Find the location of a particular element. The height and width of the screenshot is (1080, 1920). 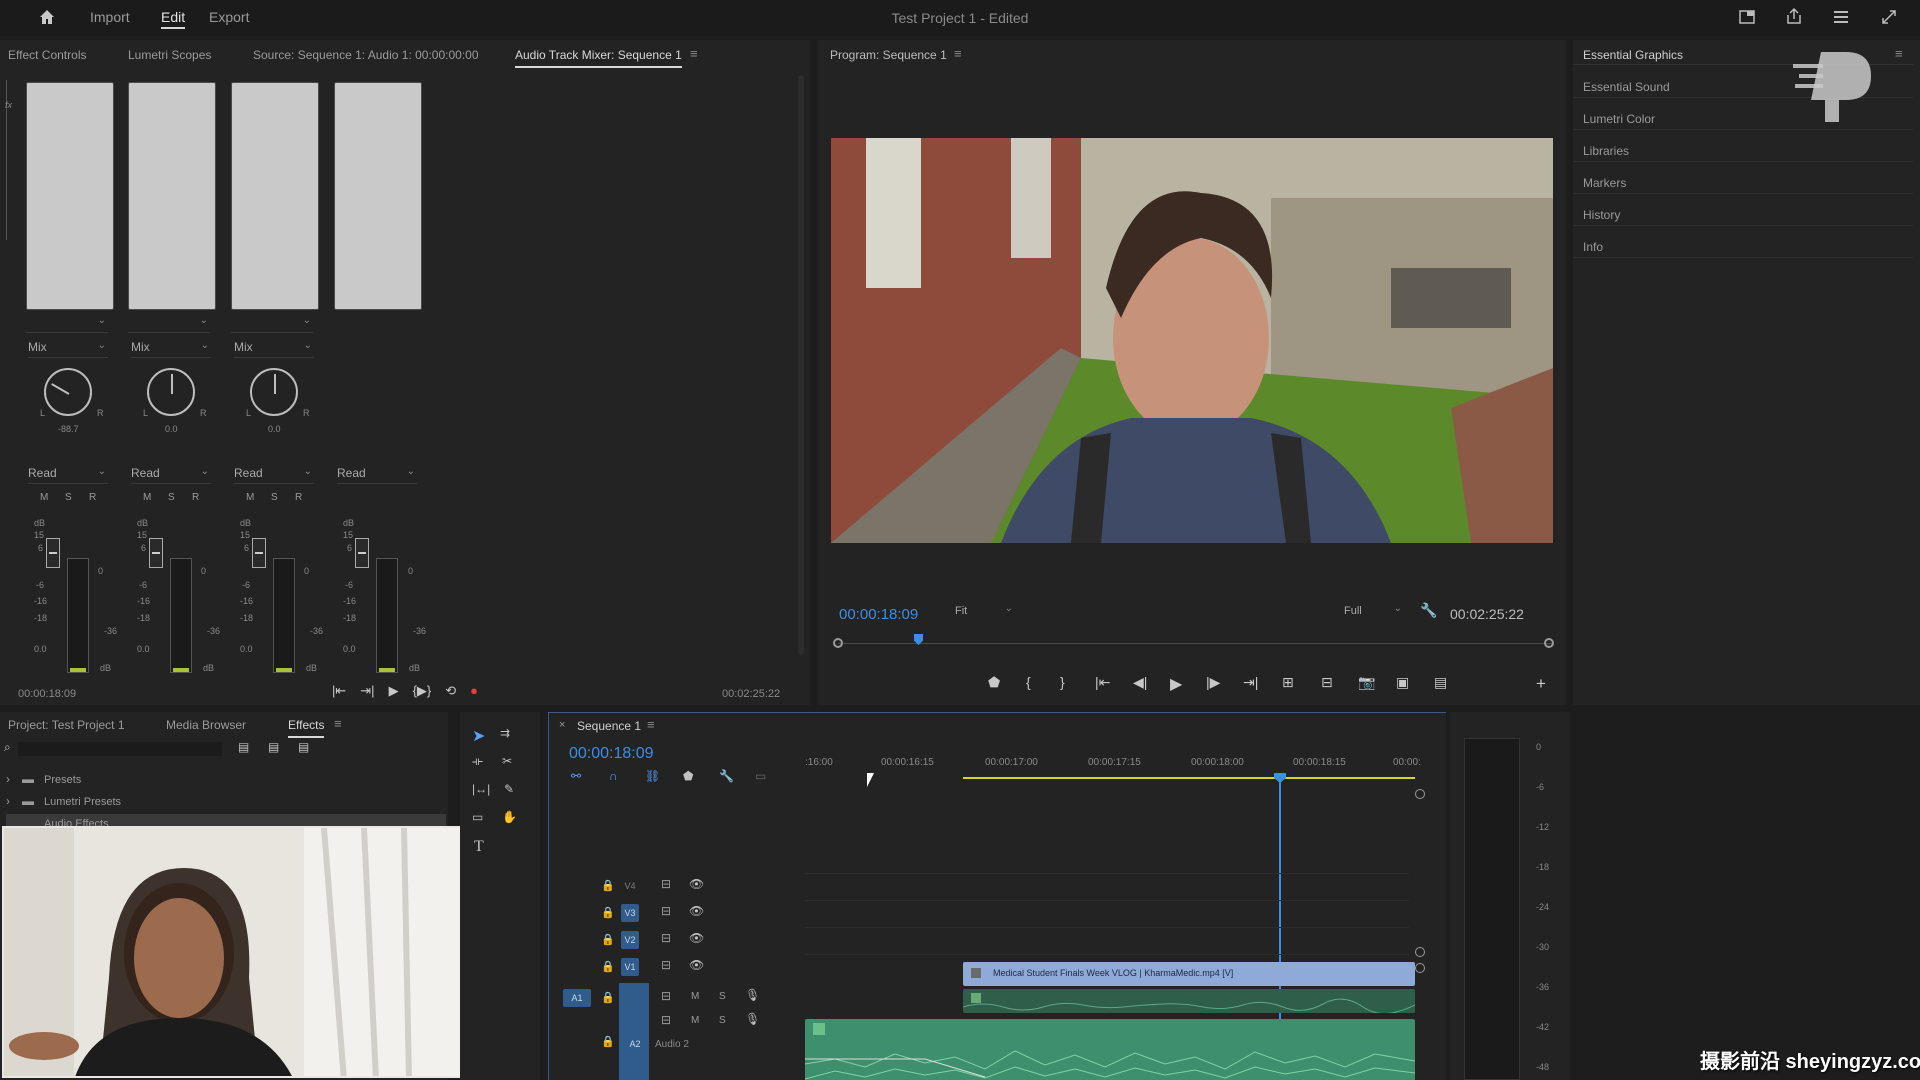

channel-1-insert-dropdown: ⌄ is located at coordinates (67, 324).